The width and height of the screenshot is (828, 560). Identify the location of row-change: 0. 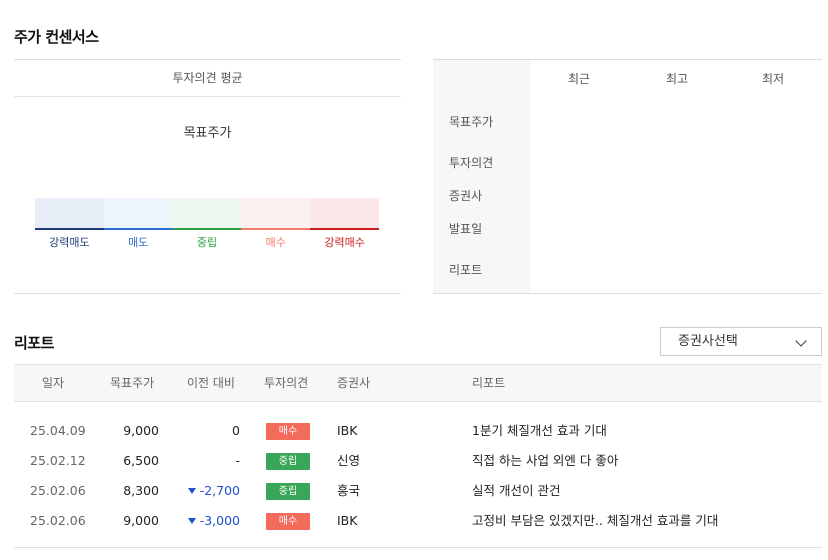
(236, 431).